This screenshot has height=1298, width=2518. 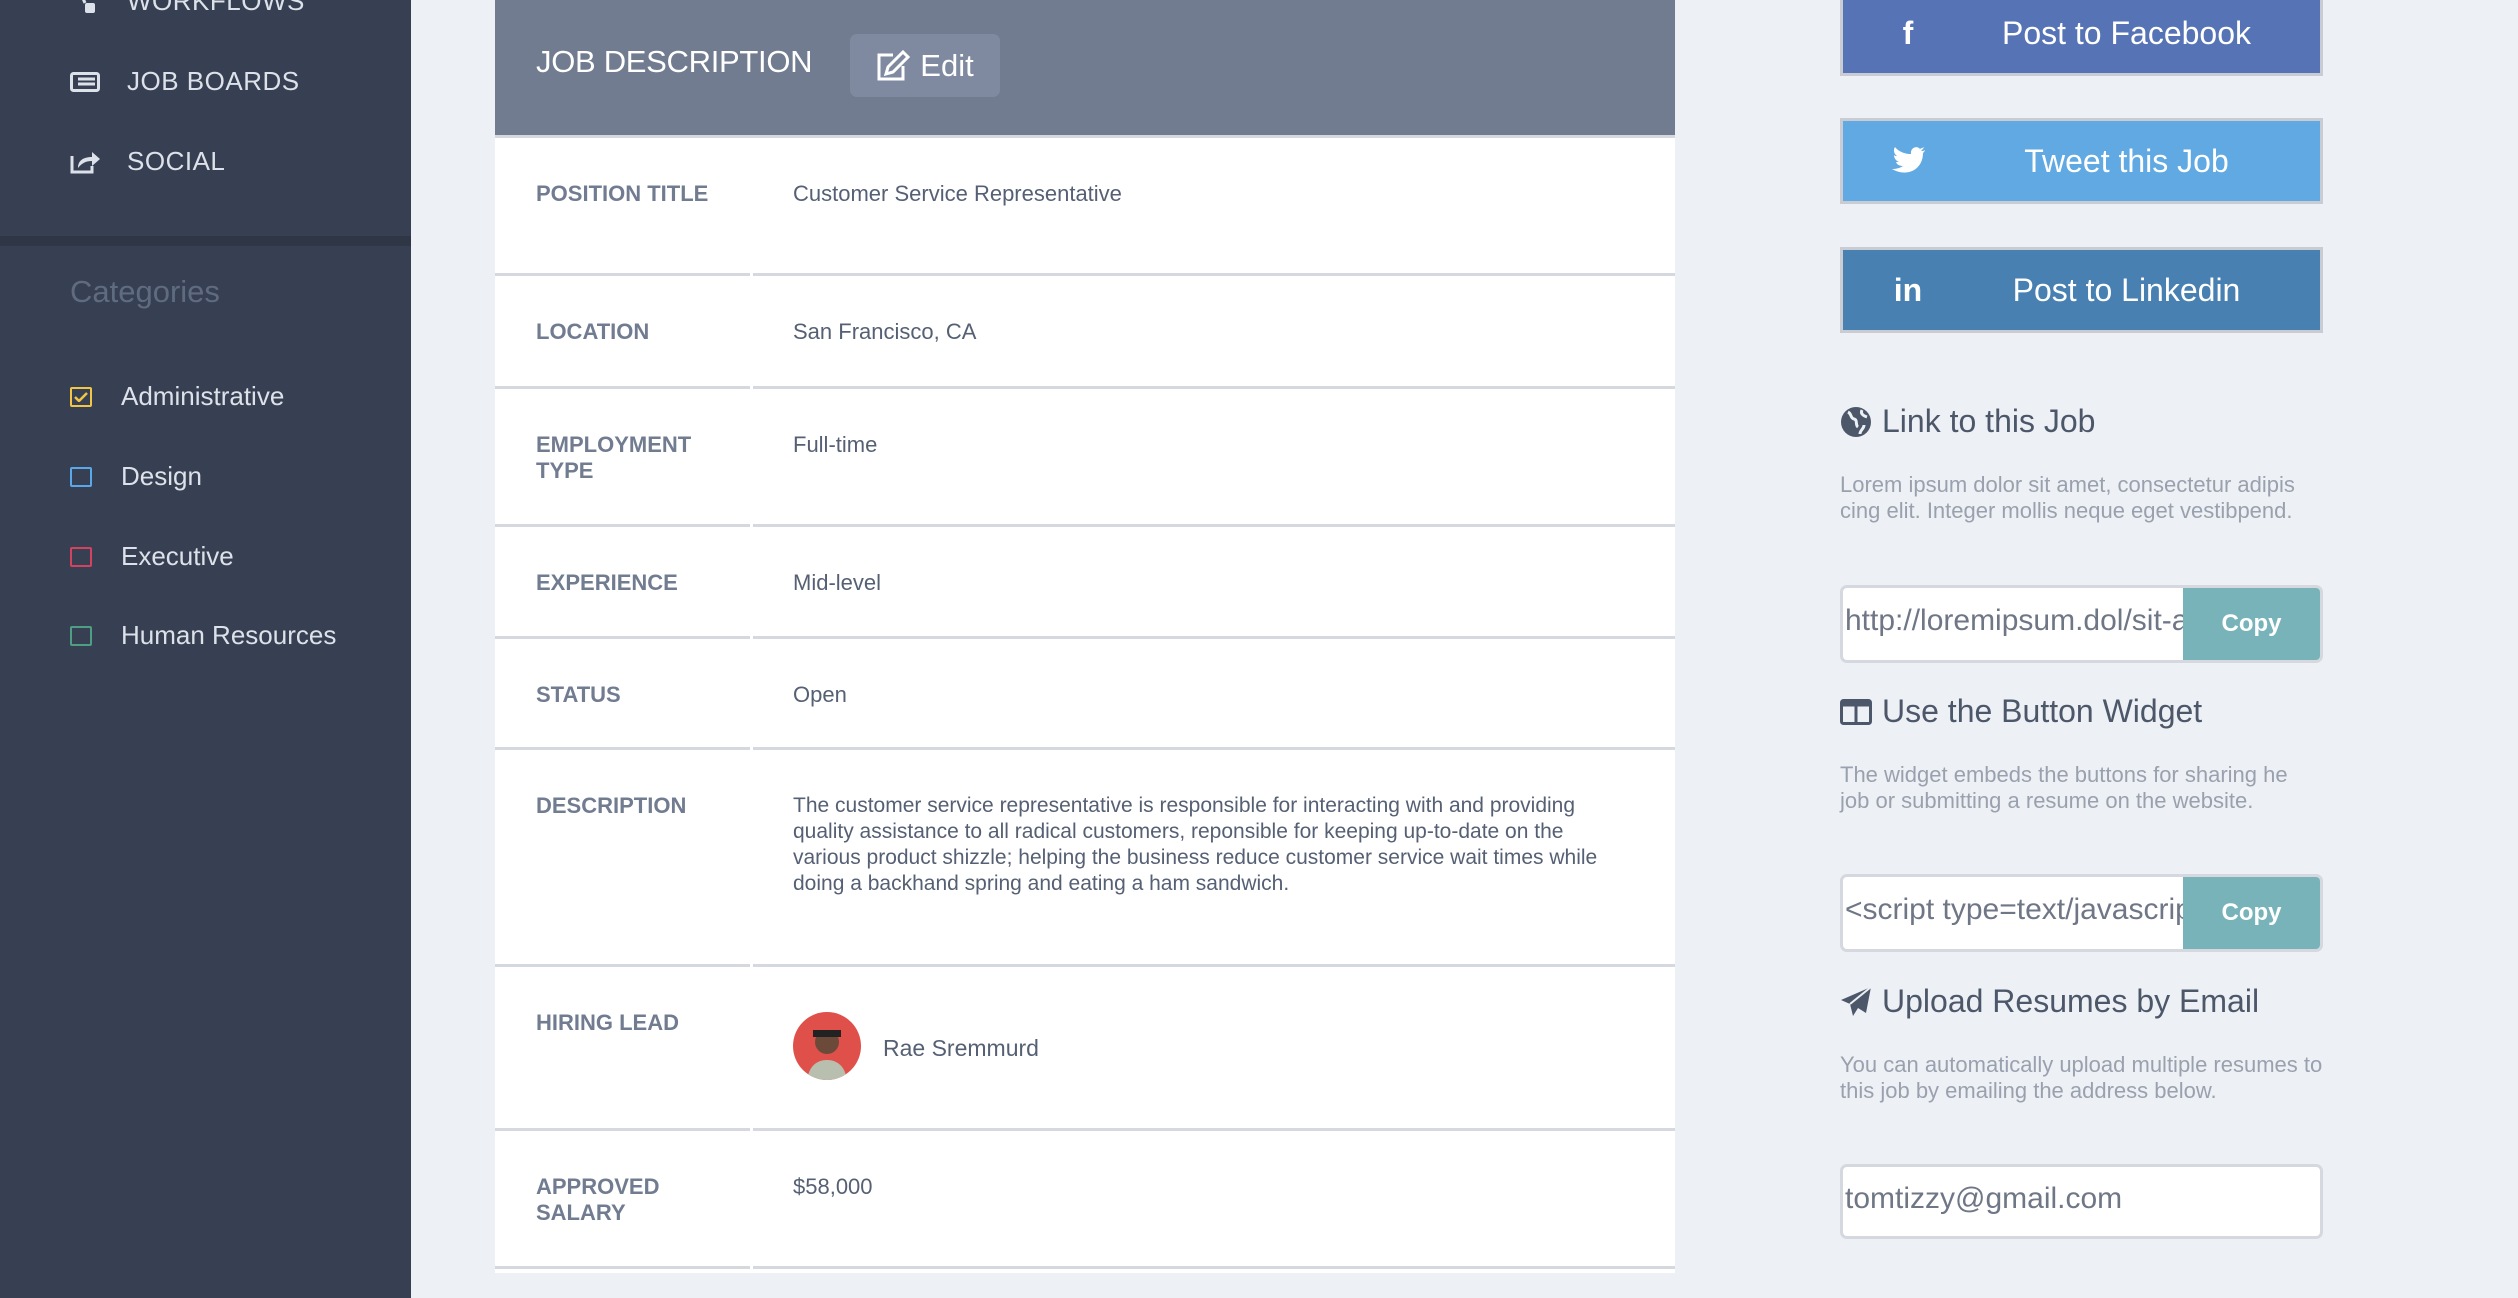 I want to click on nav-social: SOCIAL, so click(x=147, y=161).